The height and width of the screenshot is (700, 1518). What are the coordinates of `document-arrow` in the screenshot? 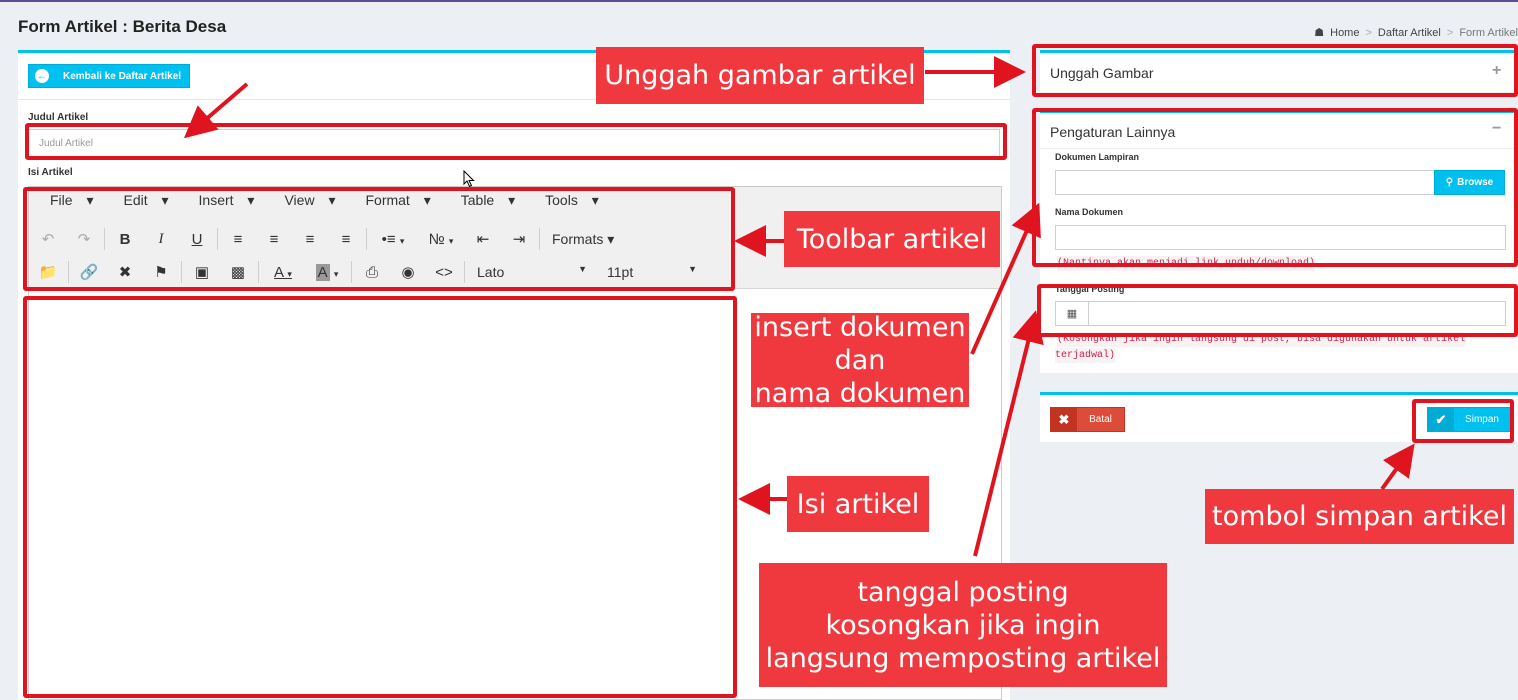 It's located at (1005, 278).